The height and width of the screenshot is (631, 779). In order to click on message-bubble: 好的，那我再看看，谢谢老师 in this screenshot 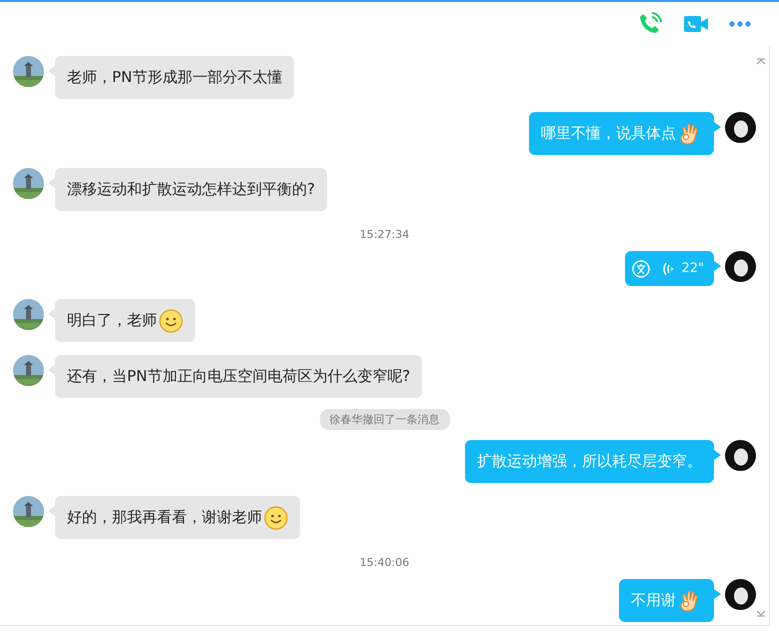, I will do `click(177, 517)`.